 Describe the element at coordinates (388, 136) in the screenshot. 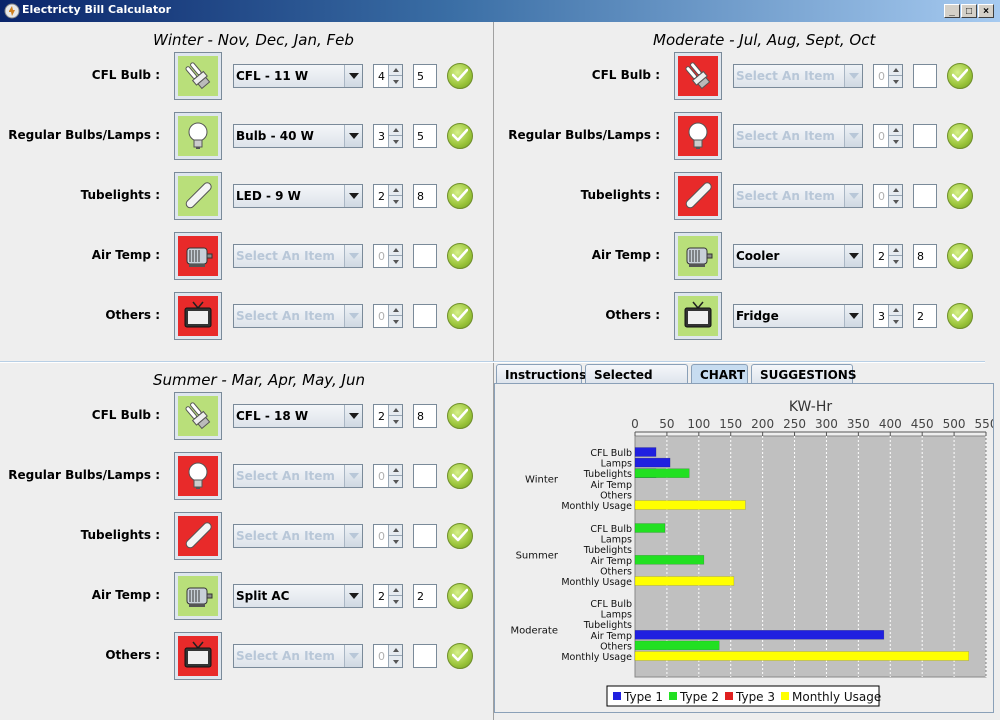

I see `winter-row1-hours-spinner: 3` at that location.